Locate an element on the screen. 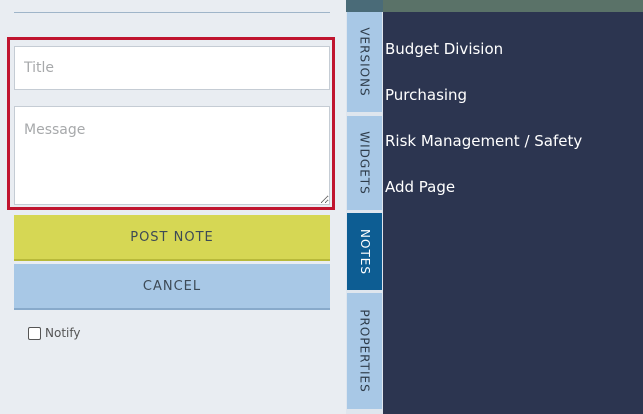  tab-properties: PROPERTIES is located at coordinates (364, 351).